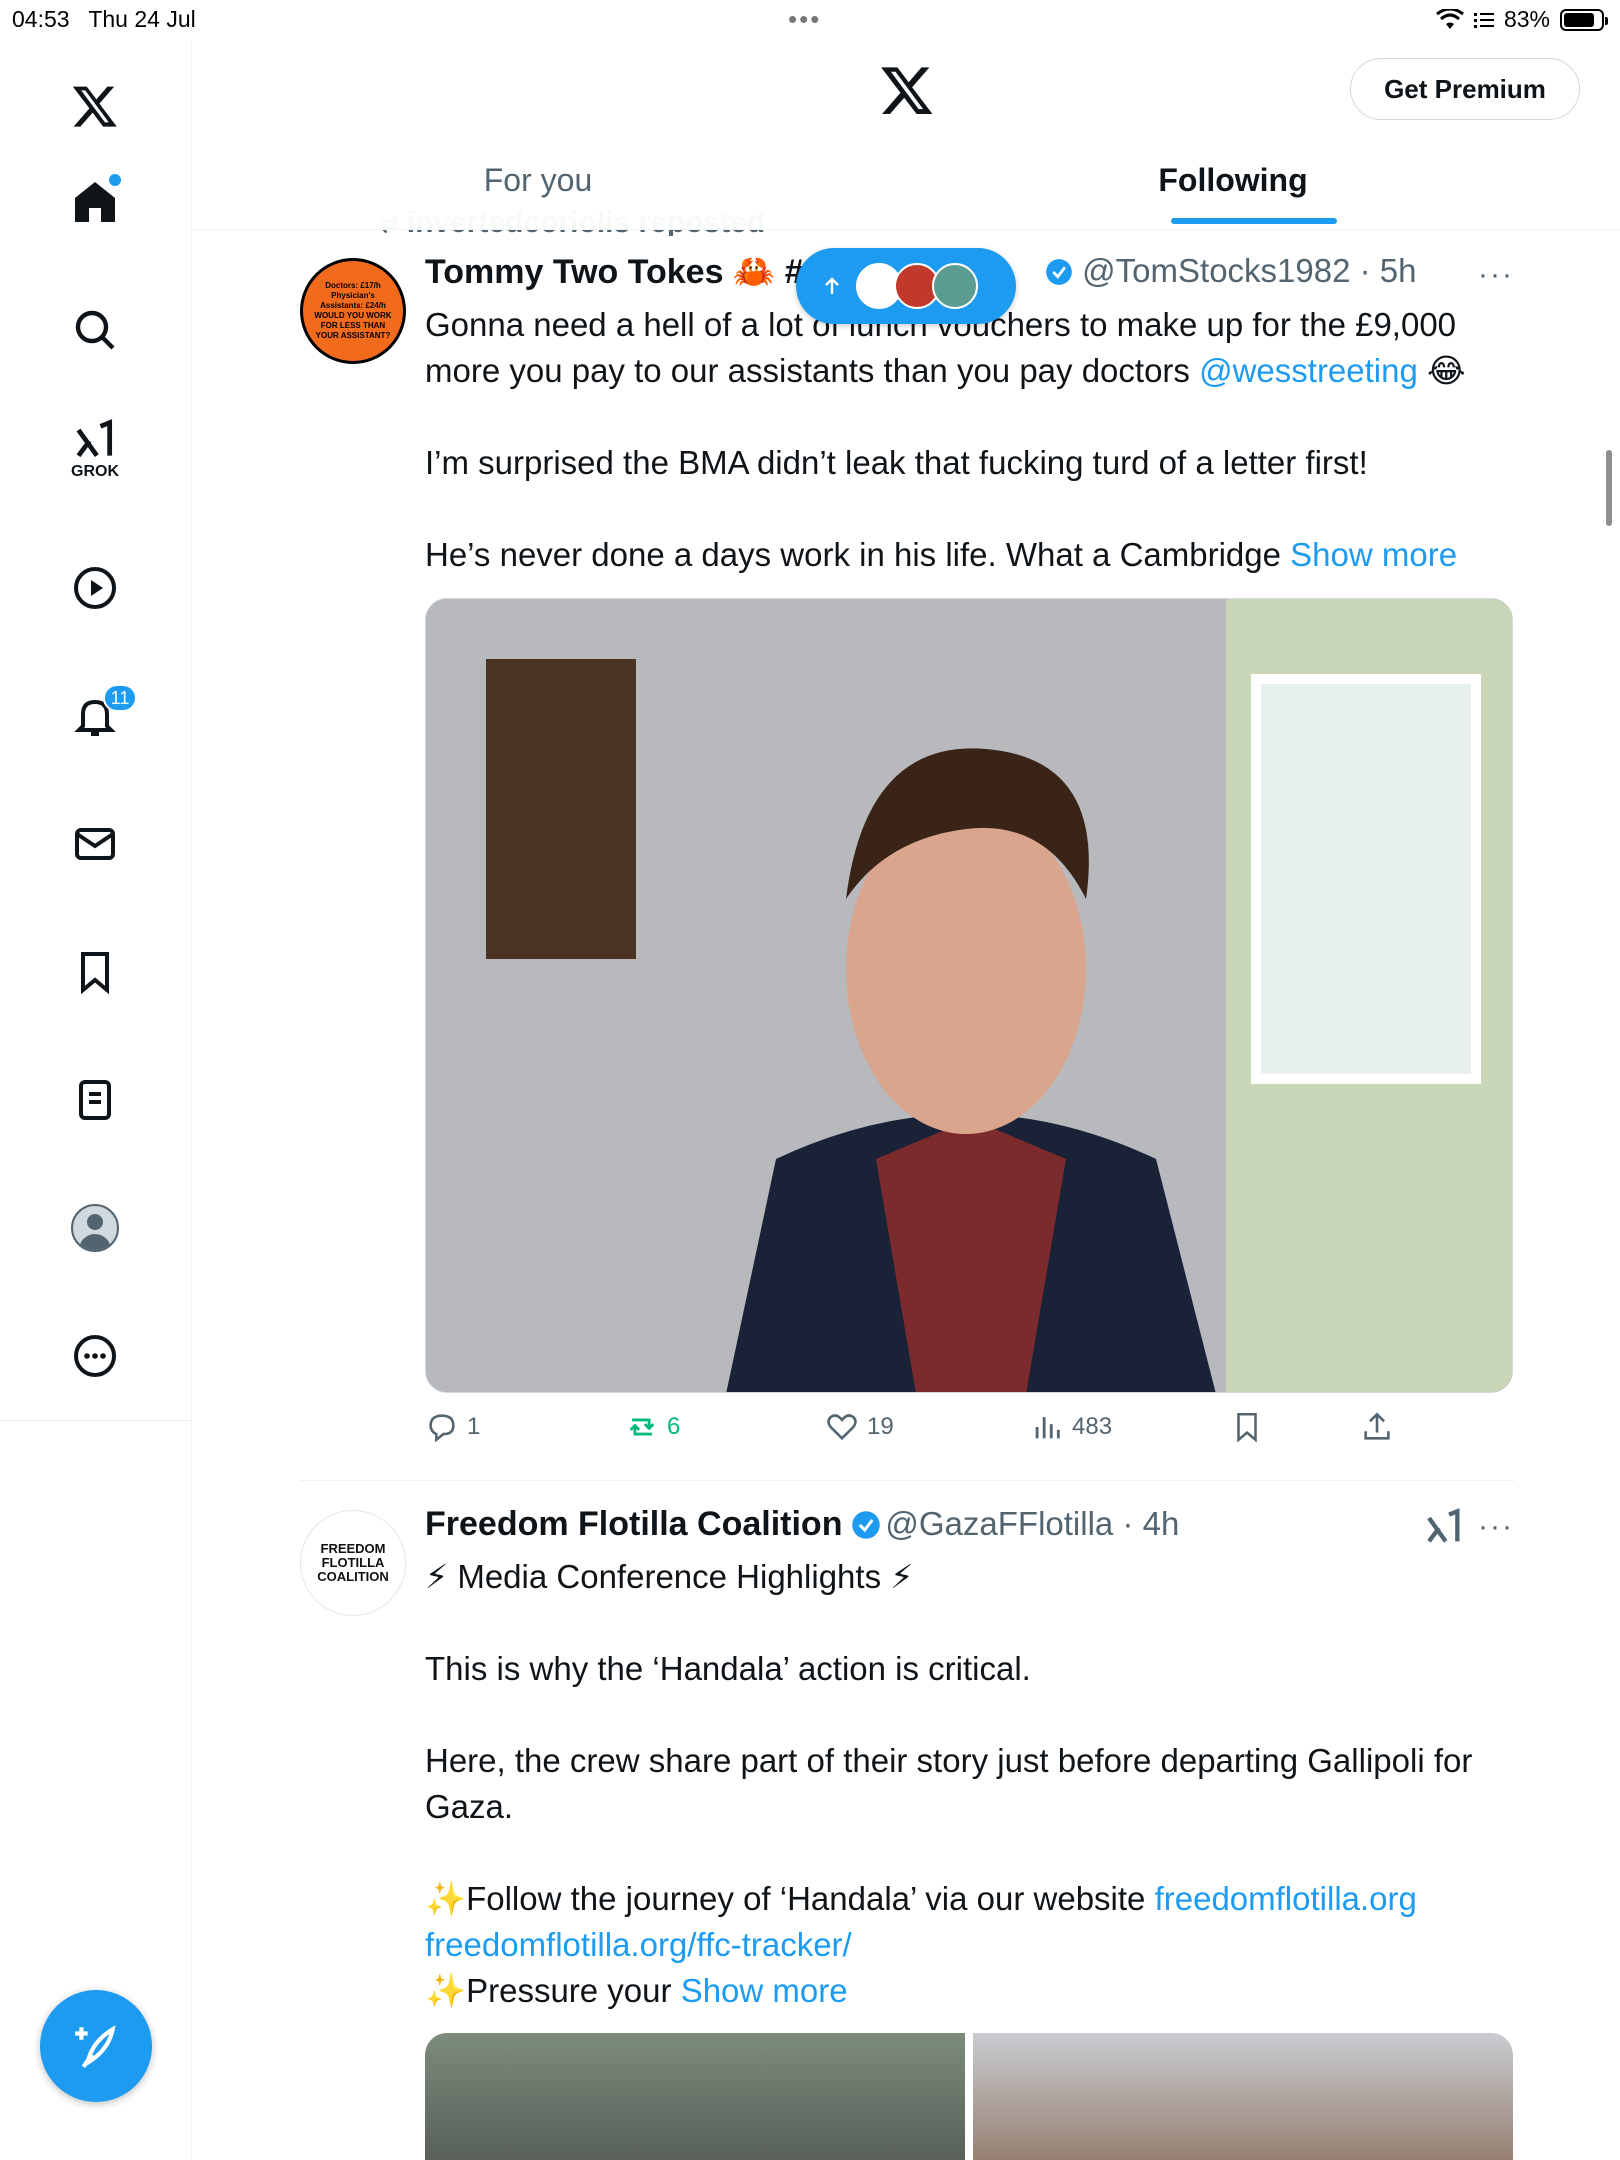 This screenshot has width=1620, height=2160. Describe the element at coordinates (1032, 1523) in the screenshot. I see `author-handle-time: @GazaFFlotilla · 4h` at that location.